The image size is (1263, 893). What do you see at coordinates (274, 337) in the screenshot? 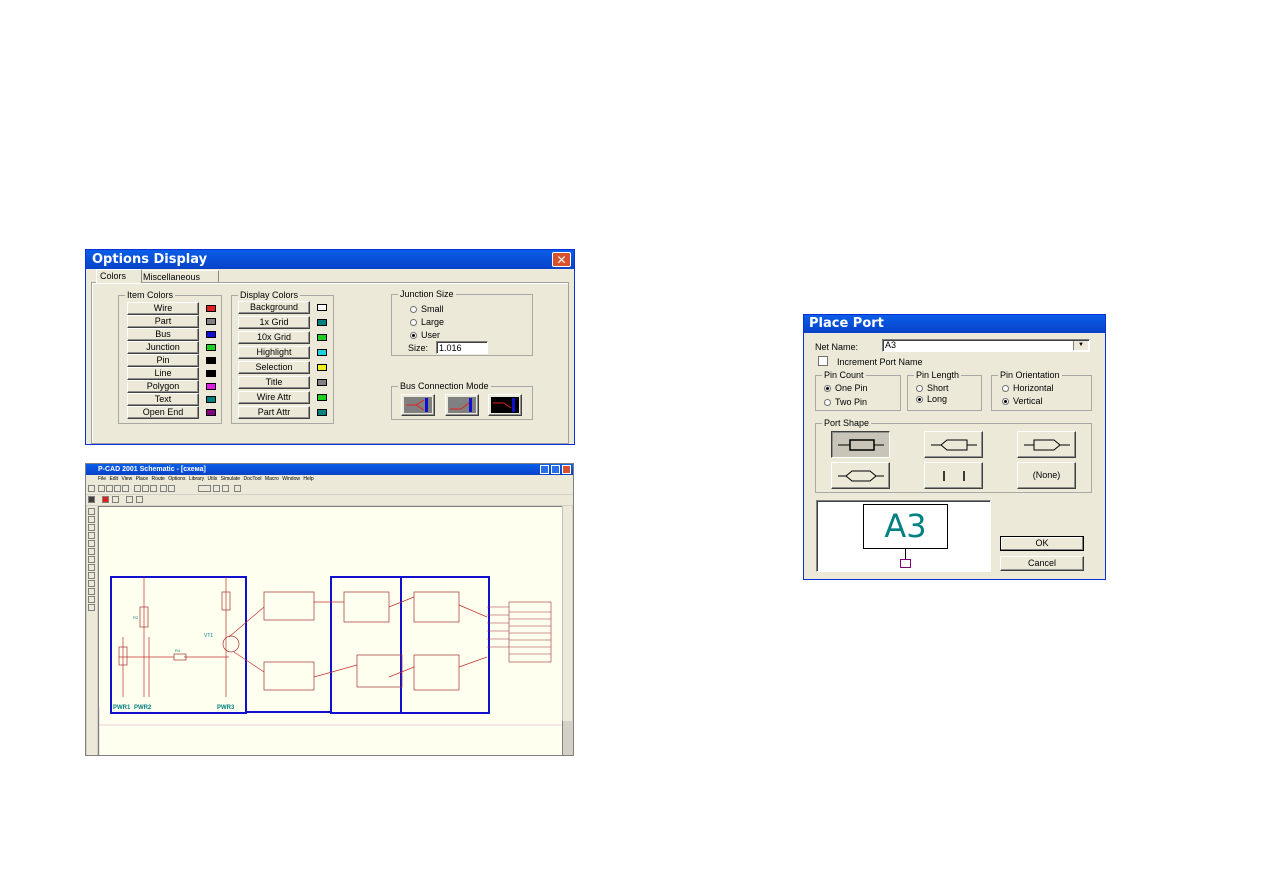
I see `10x-grid-color-button: 10x Grid` at bounding box center [274, 337].